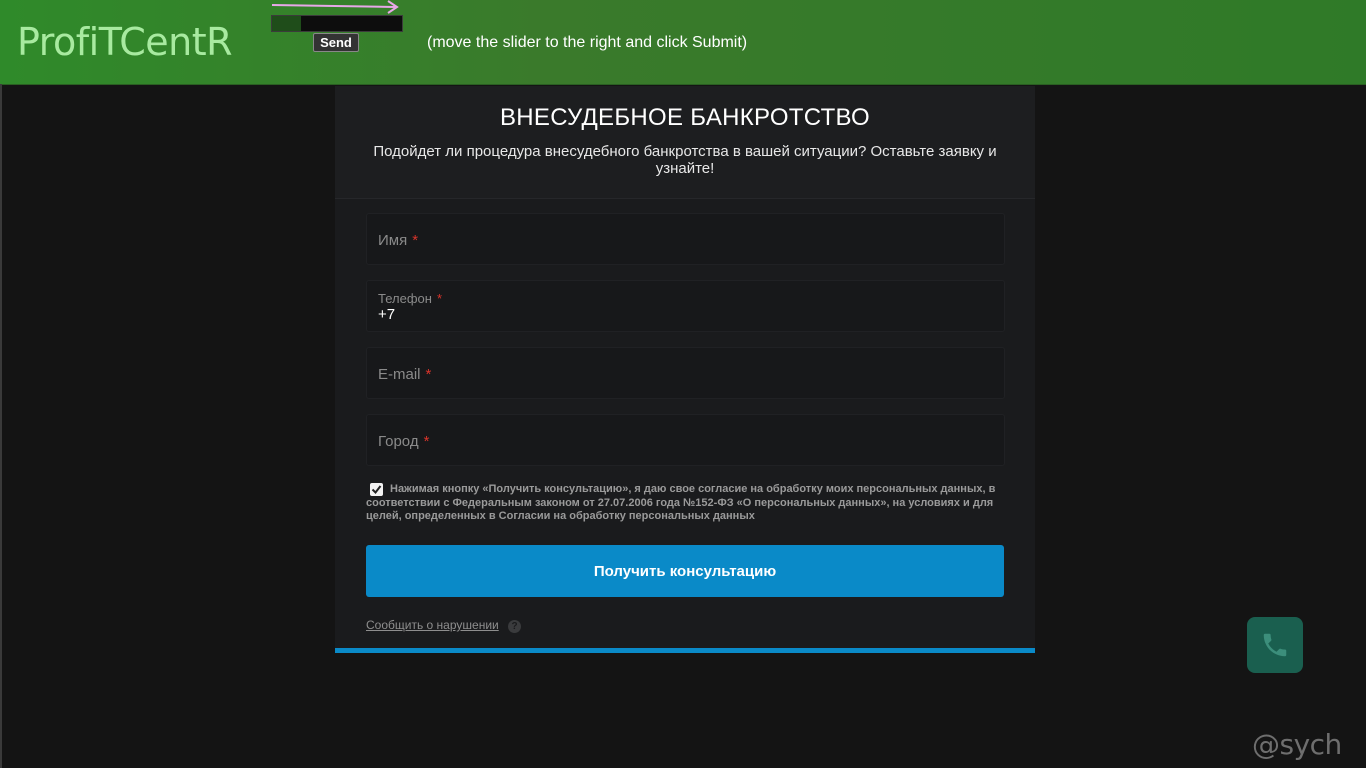 The width and height of the screenshot is (1366, 768). Describe the element at coordinates (398, 240) in the screenshot. I see `name-label: Имя *` at that location.